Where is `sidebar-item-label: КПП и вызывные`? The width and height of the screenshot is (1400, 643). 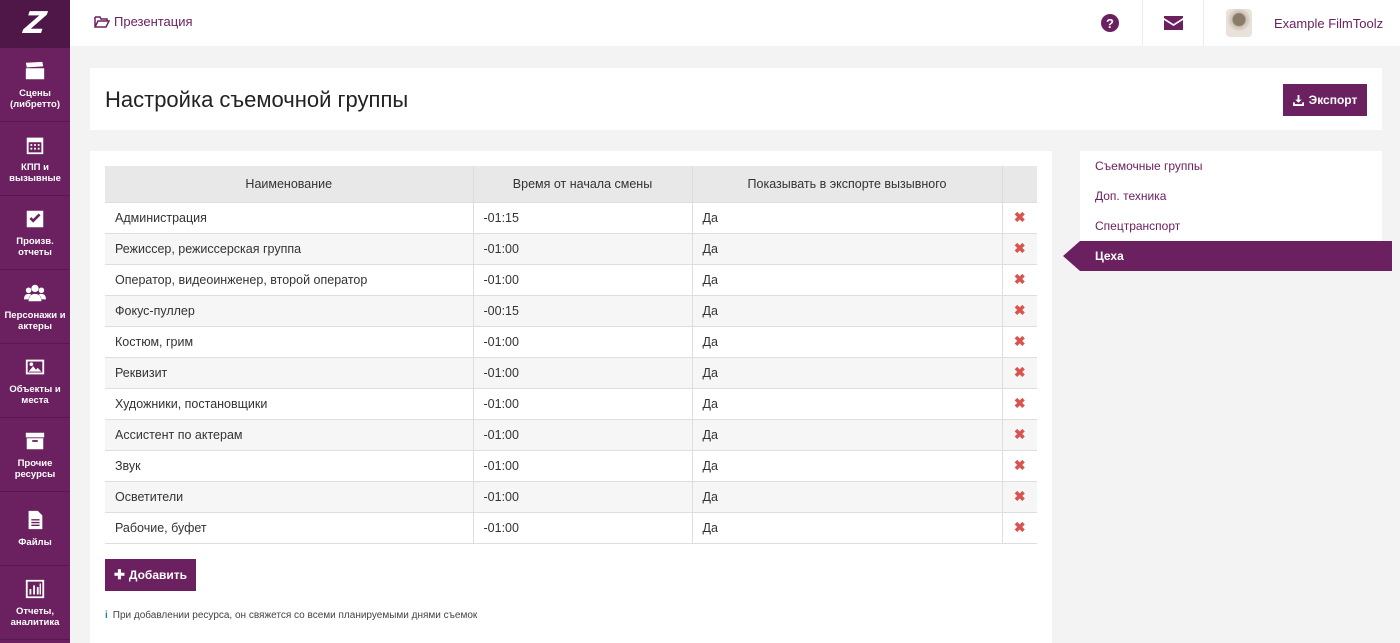 sidebar-item-label: КПП и вызывные is located at coordinates (35, 172).